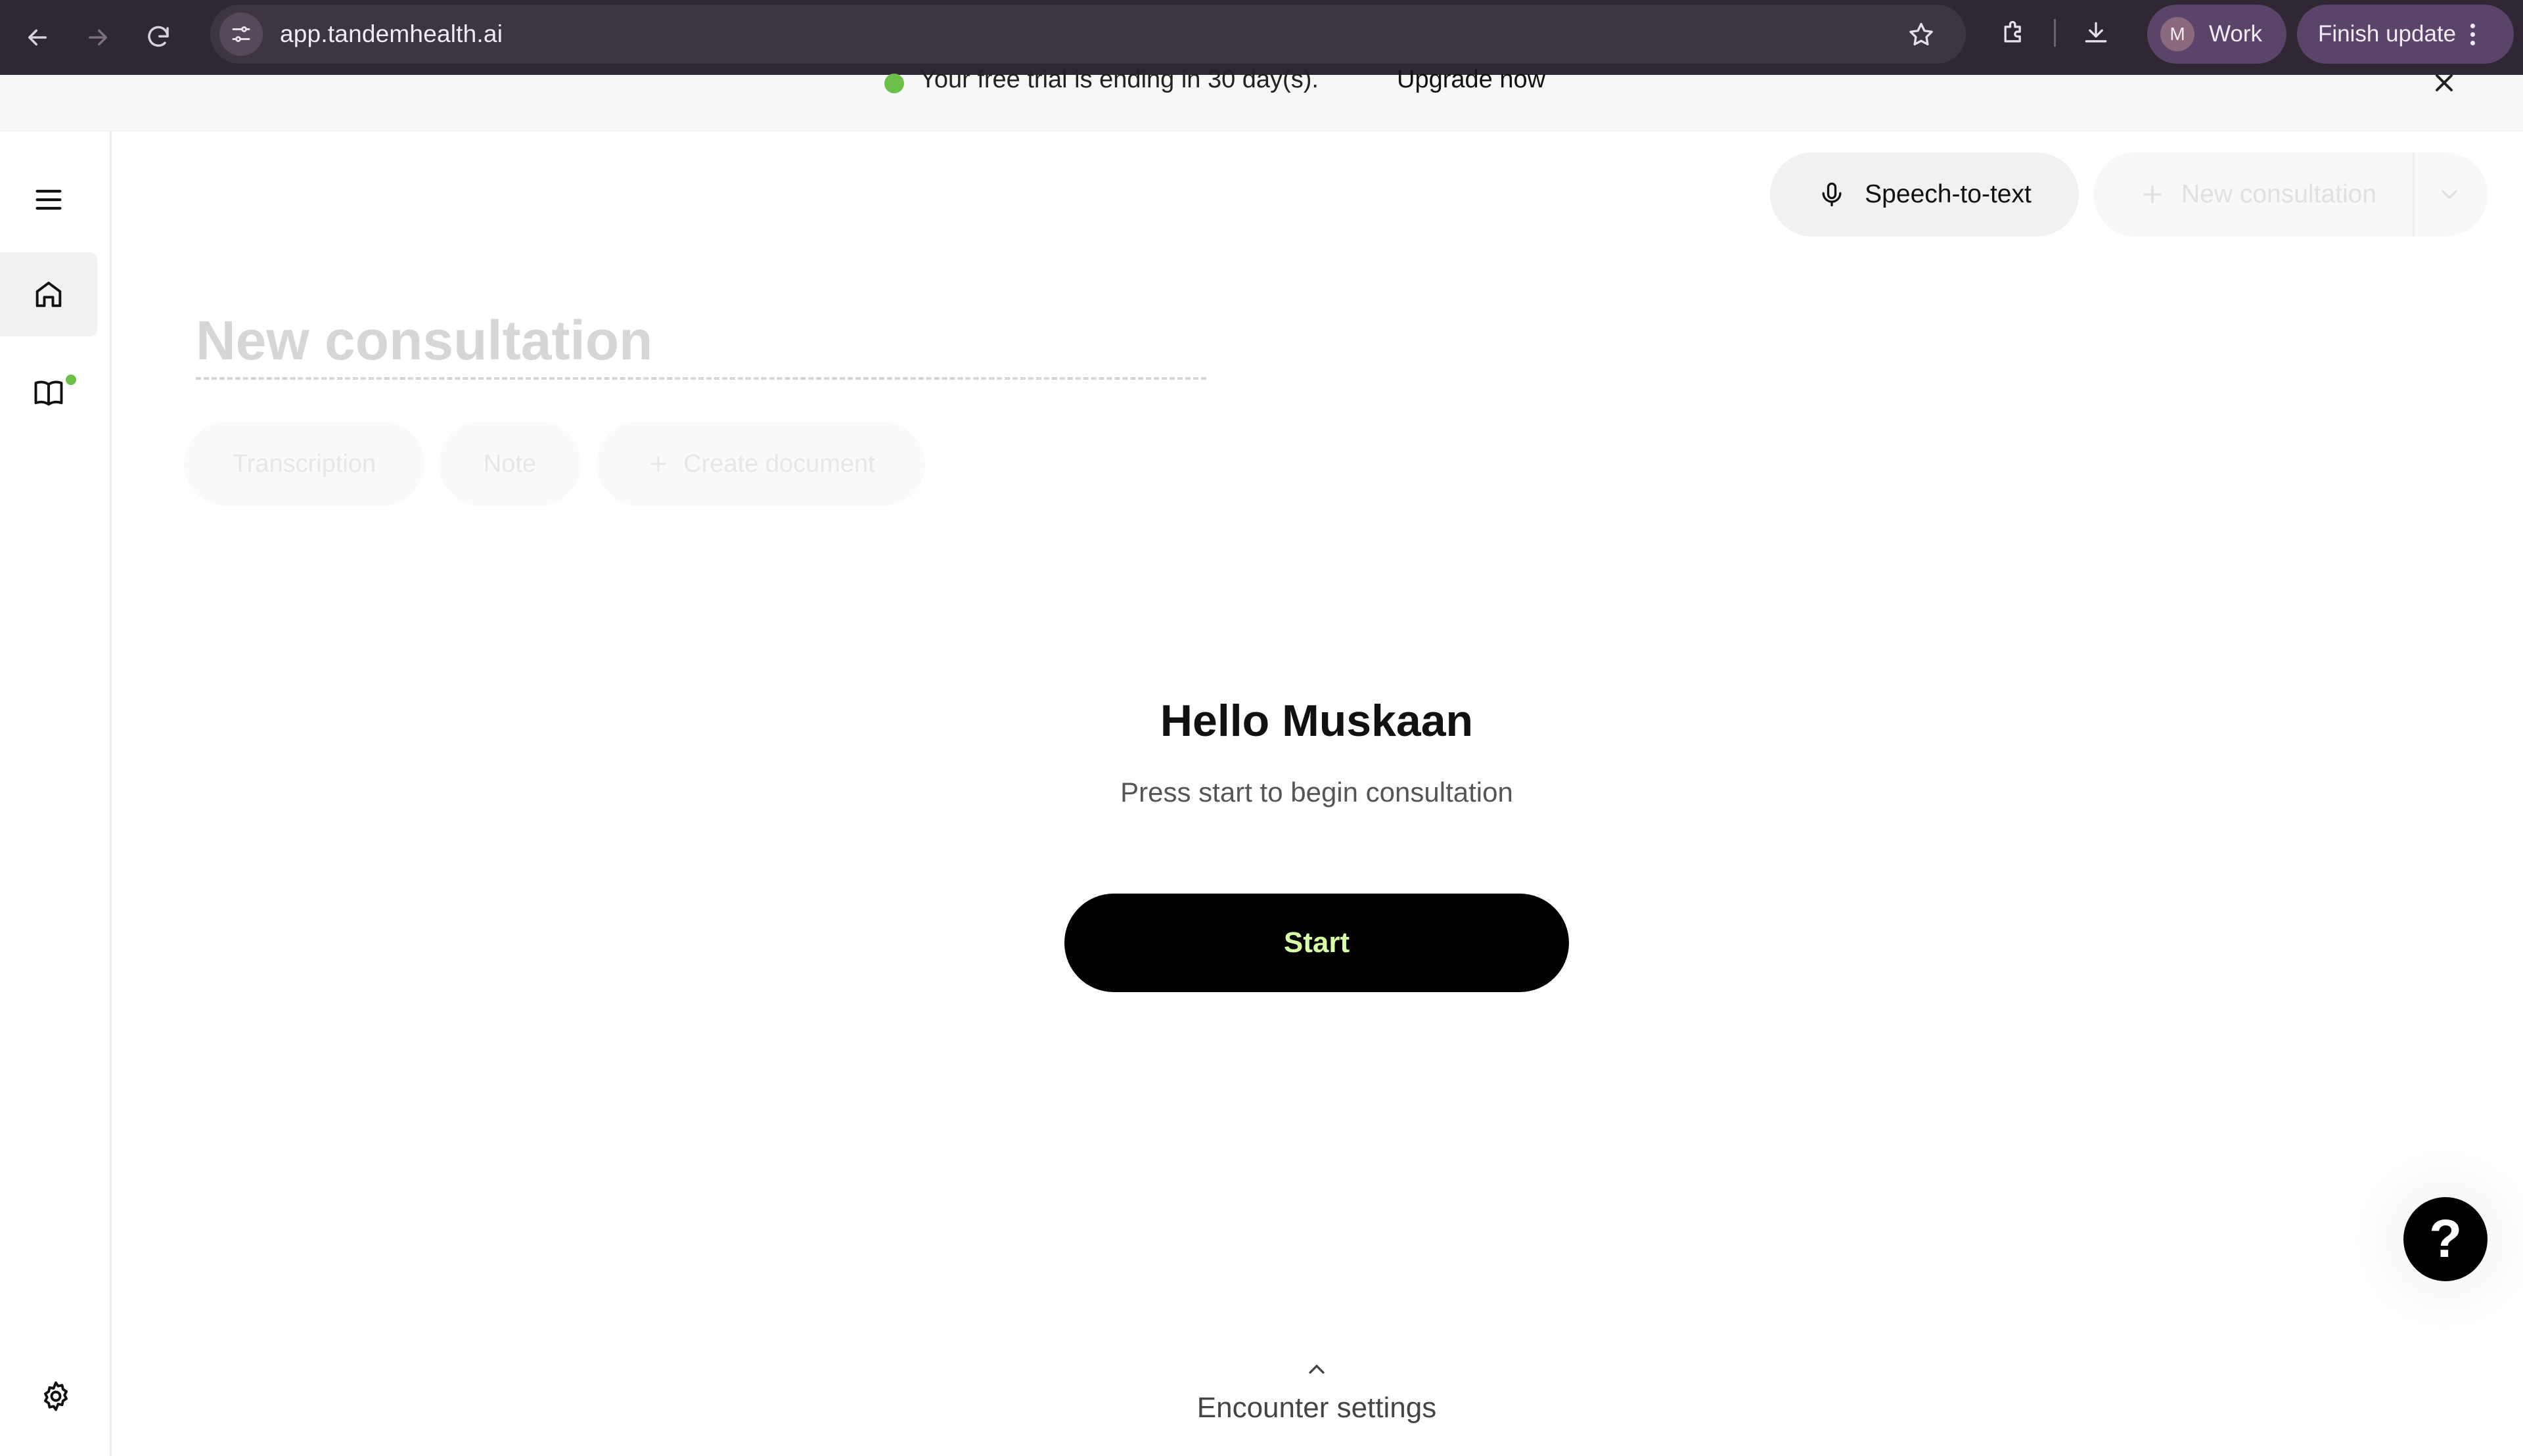  What do you see at coordinates (1316, 1408) in the screenshot?
I see `encounter-settings-toggle: Encounter settings` at bounding box center [1316, 1408].